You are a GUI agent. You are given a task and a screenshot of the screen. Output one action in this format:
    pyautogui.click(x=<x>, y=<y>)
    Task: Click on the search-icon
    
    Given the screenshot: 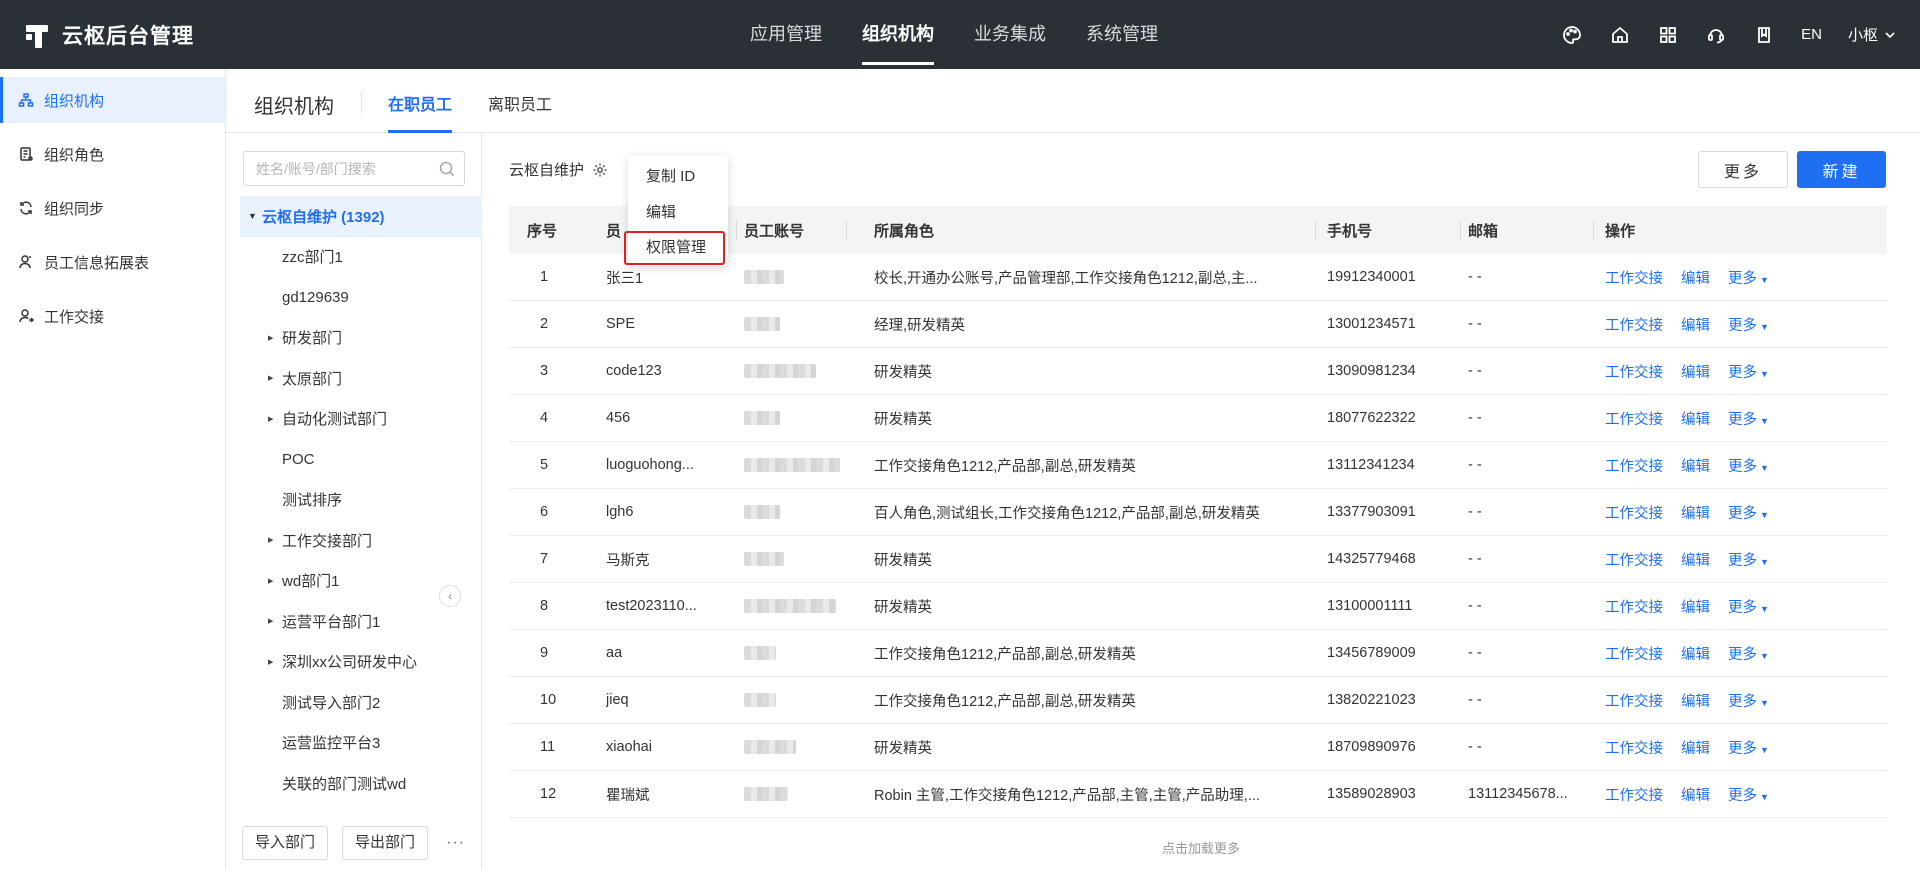 What is the action you would take?
    pyautogui.click(x=447, y=169)
    